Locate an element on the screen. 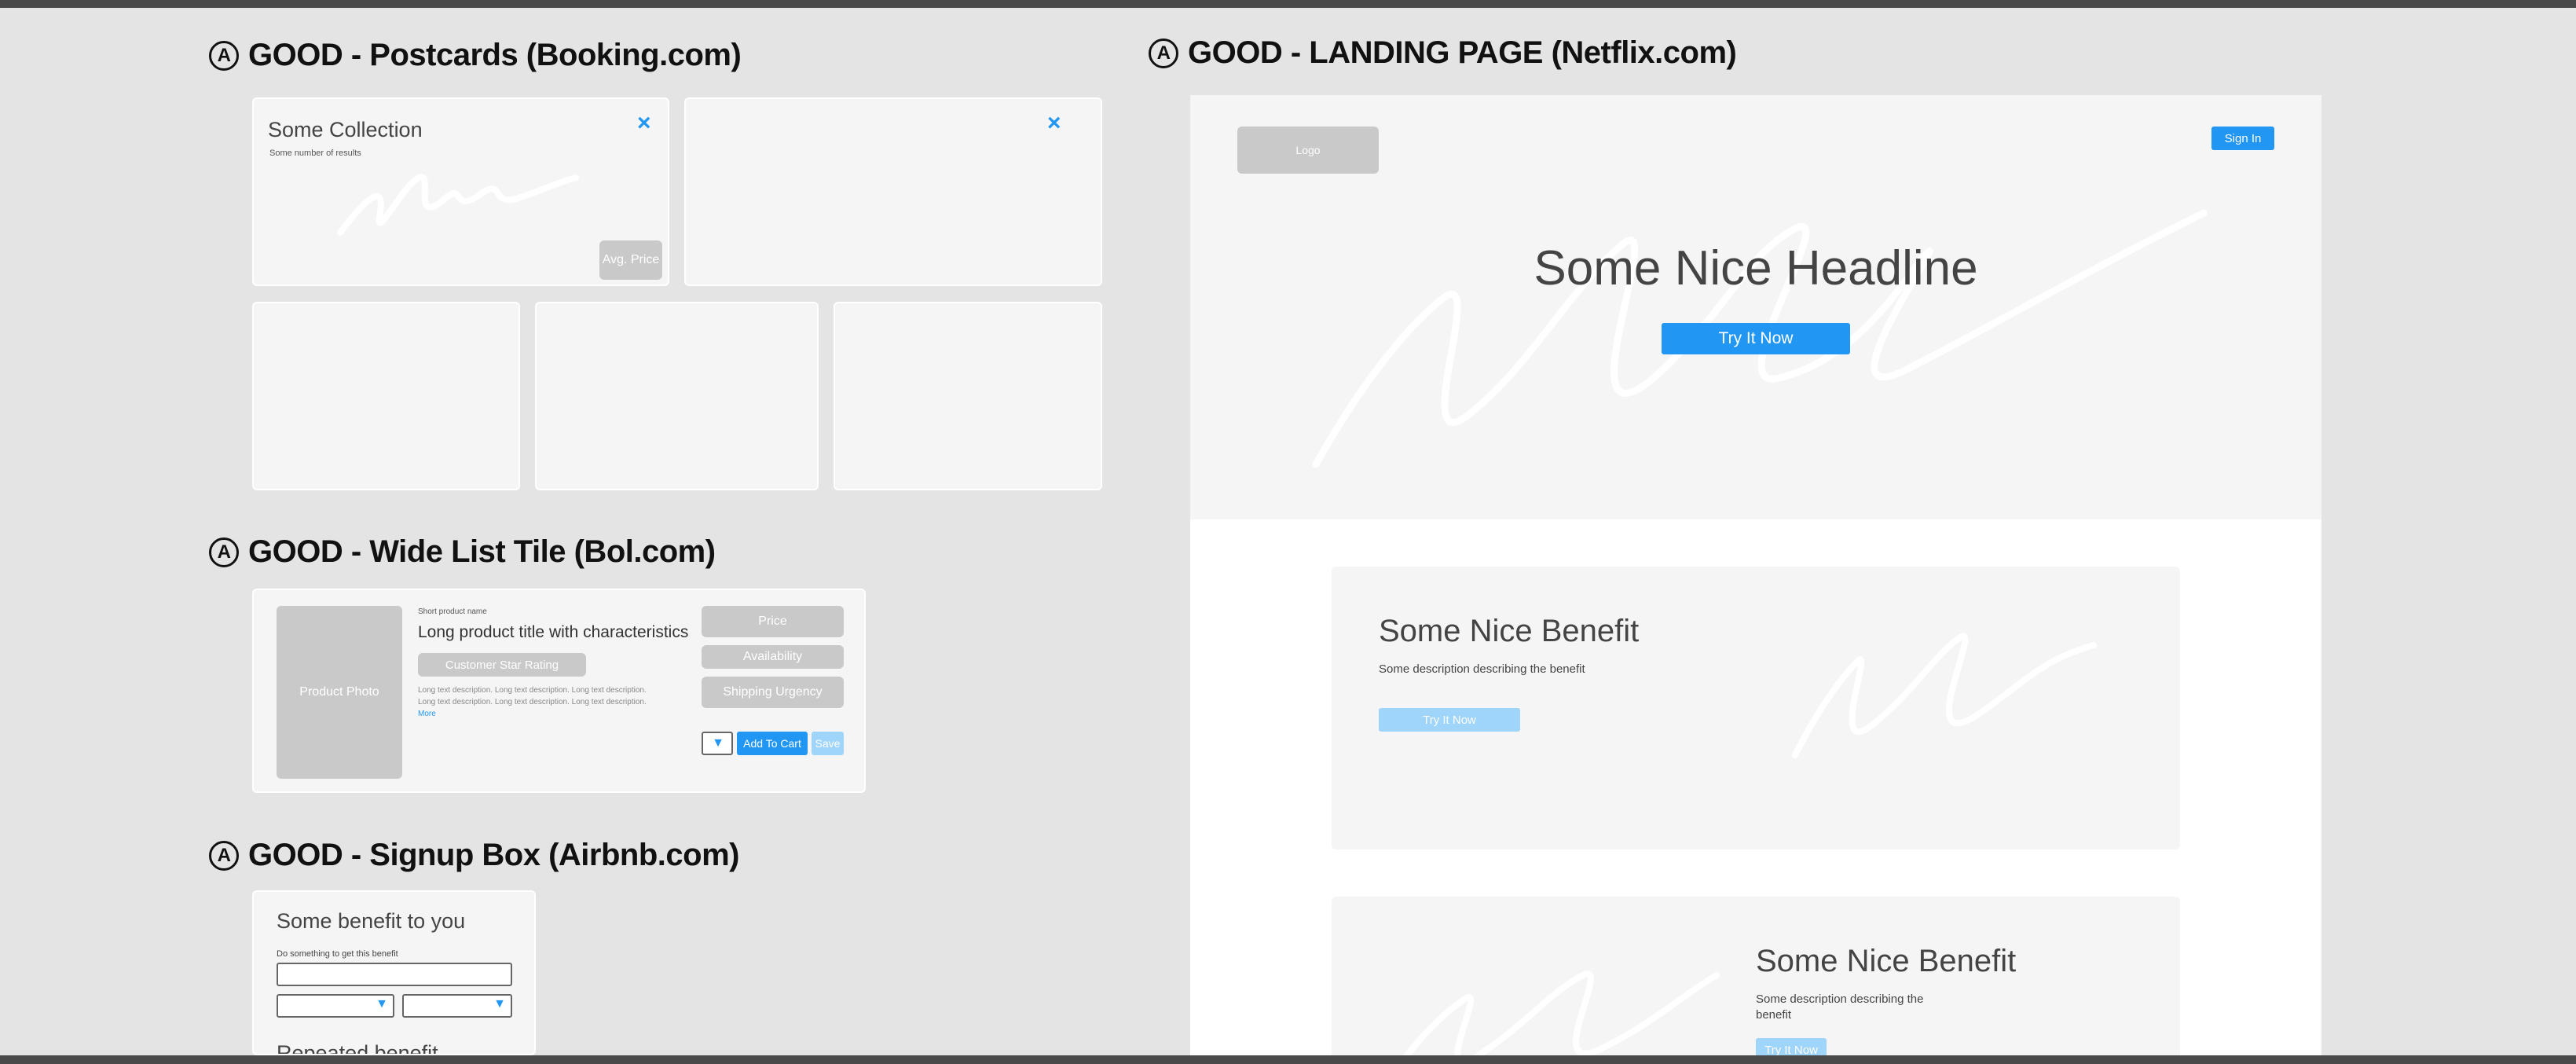  postcard-title: Some Collection is located at coordinates (345, 129).